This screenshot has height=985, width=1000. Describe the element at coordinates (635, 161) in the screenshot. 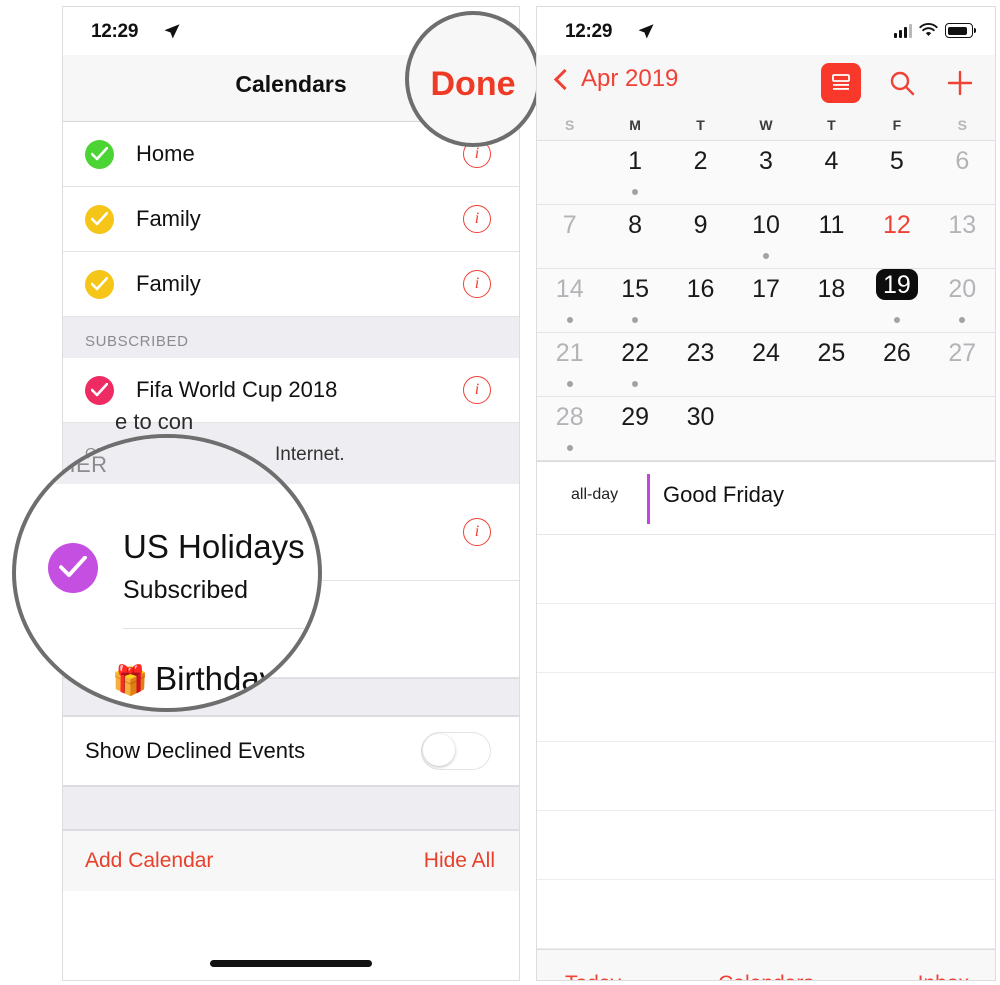

I see `day-number: 1` at that location.